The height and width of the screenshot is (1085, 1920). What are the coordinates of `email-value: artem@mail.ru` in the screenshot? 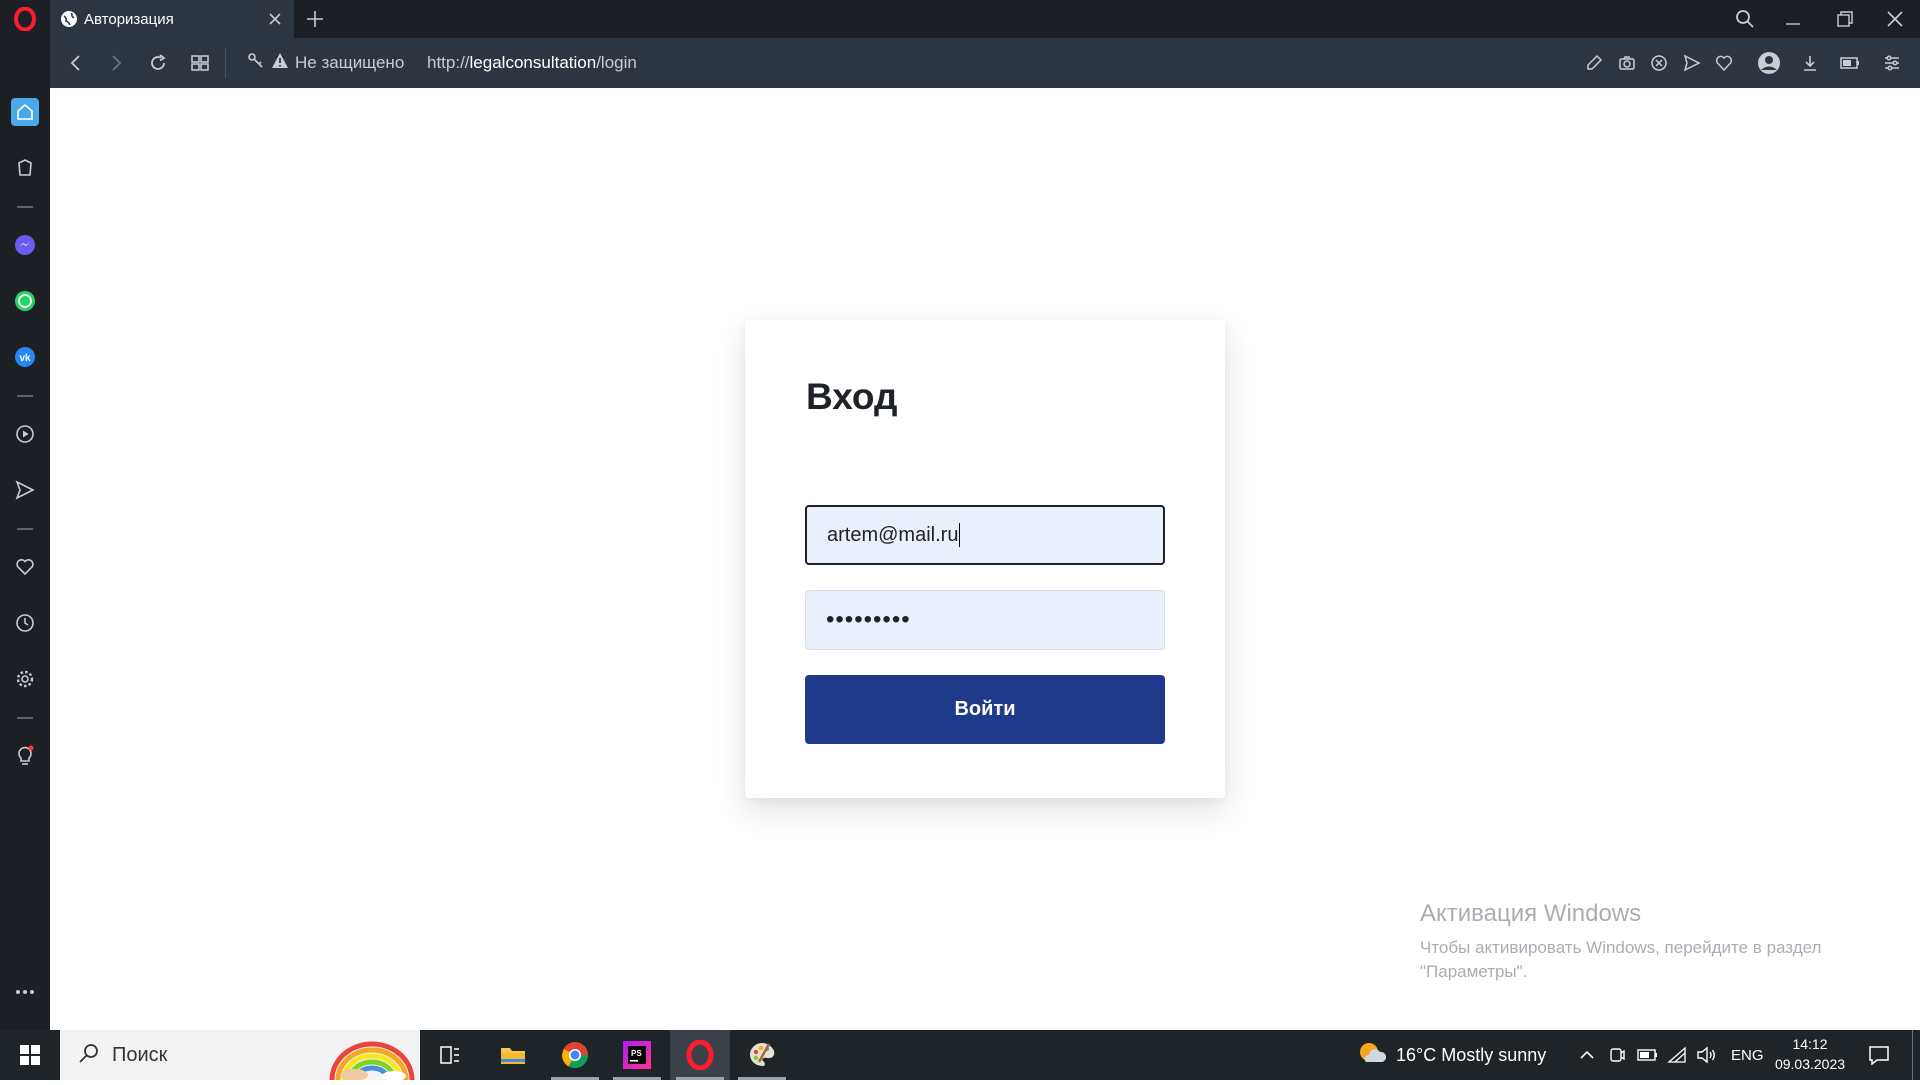 It's located at (893, 534).